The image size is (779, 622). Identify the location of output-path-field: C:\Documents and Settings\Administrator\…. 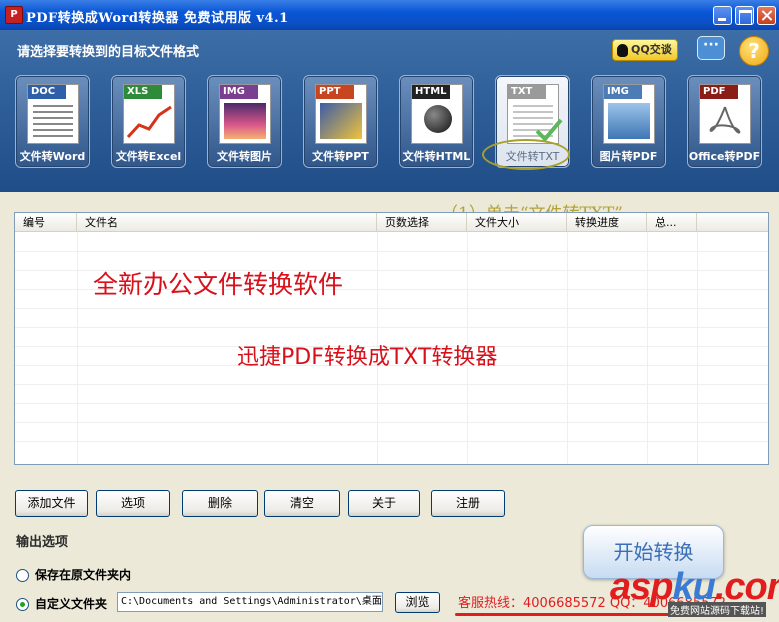
(250, 602).